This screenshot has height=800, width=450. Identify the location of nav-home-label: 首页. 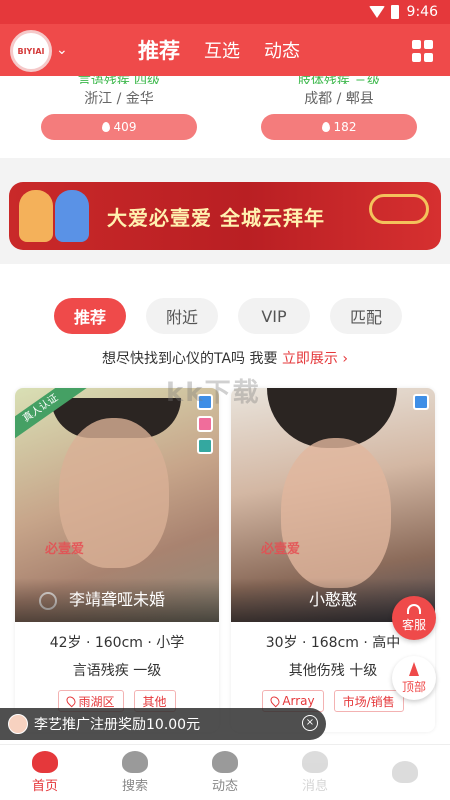
(44, 786).